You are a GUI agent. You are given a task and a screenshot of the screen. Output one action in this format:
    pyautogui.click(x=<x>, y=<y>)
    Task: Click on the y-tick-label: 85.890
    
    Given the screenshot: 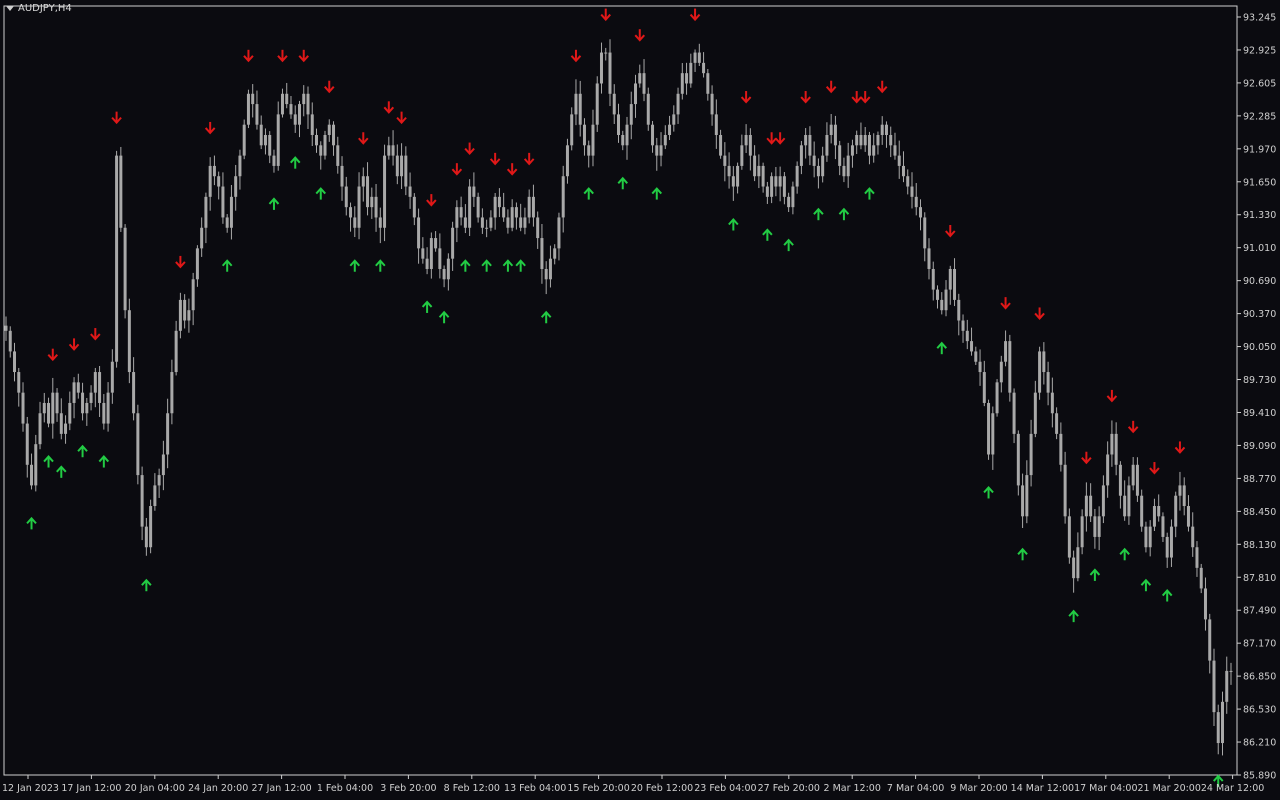 What is the action you would take?
    pyautogui.click(x=1259, y=776)
    